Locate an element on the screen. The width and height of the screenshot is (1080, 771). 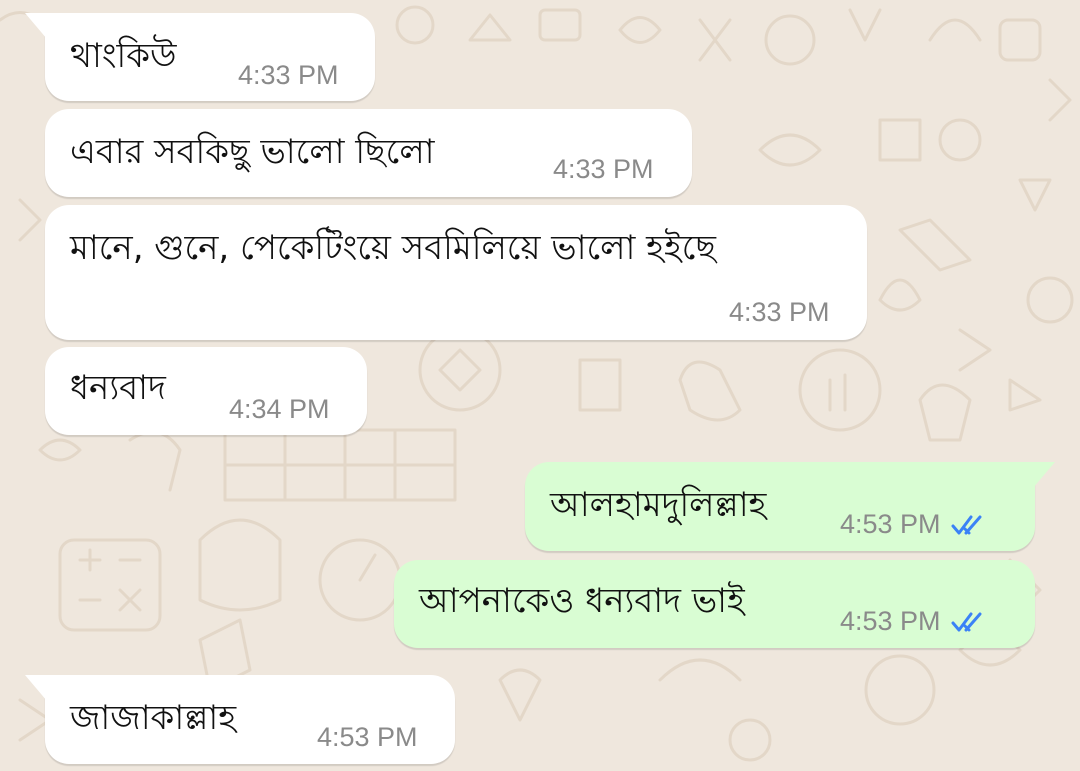
incoming-message: এবার সবকিছু ভালো ছিলো 4:33 PM is located at coordinates (368, 153).